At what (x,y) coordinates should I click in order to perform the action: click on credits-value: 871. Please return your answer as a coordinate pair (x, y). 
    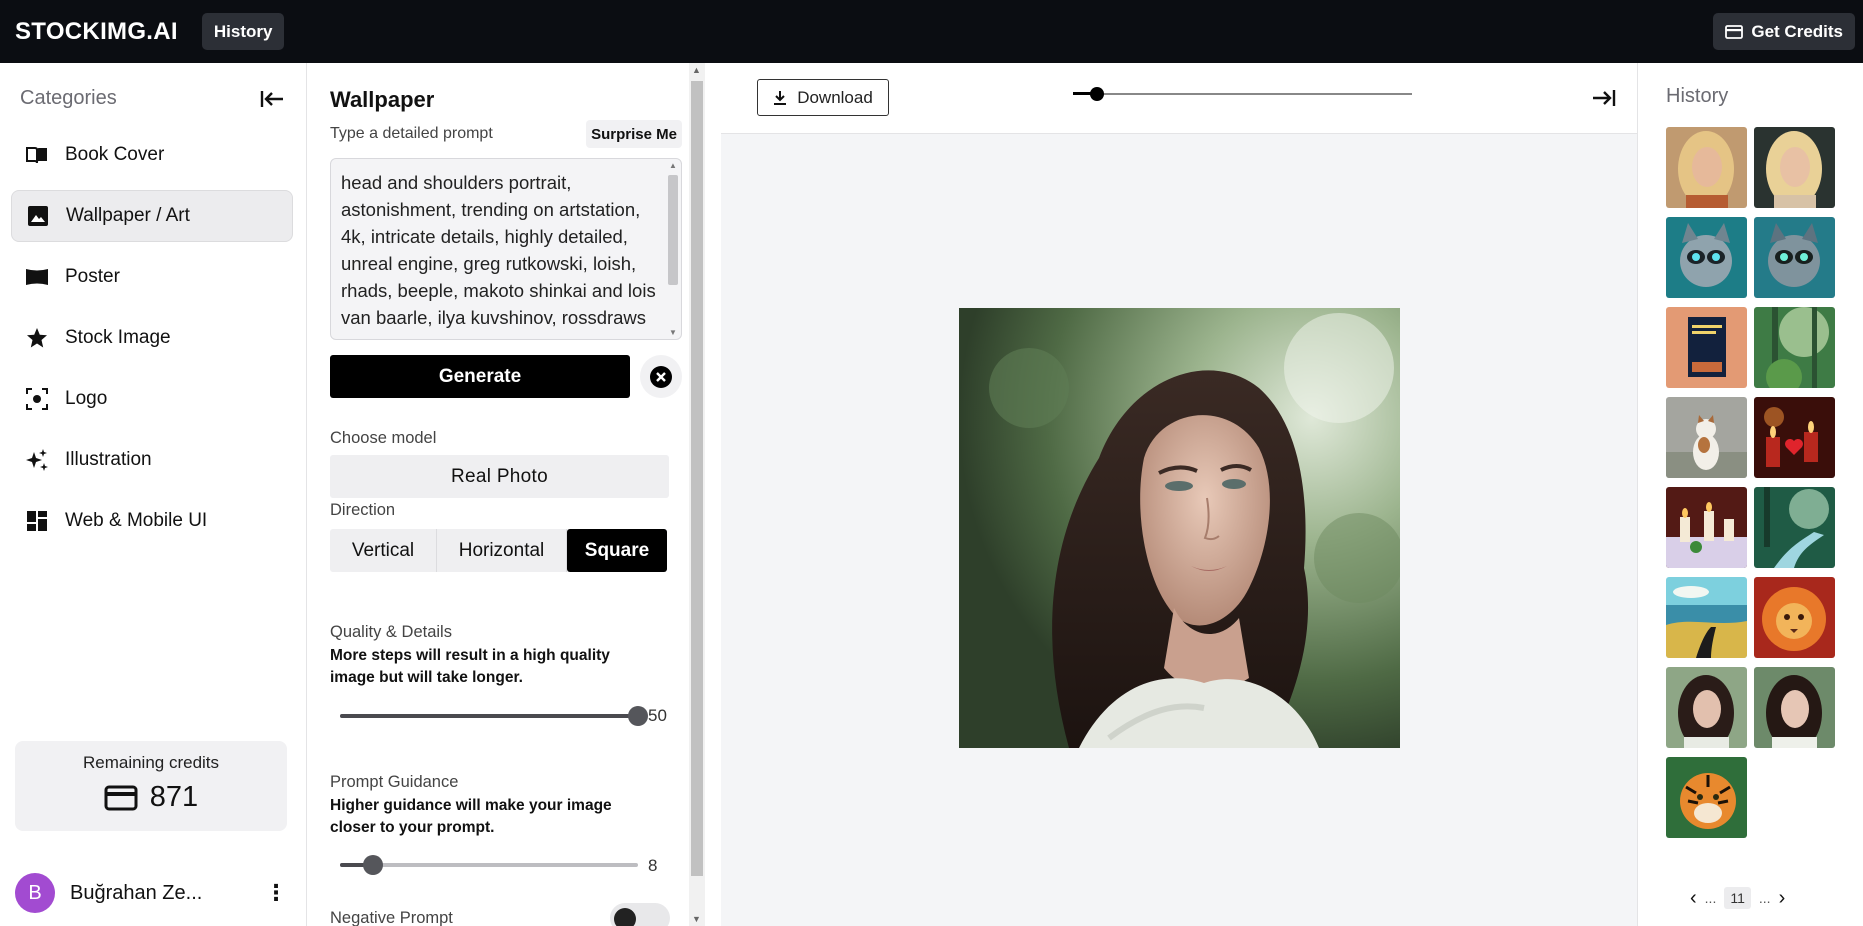
    Looking at the image, I should click on (174, 797).